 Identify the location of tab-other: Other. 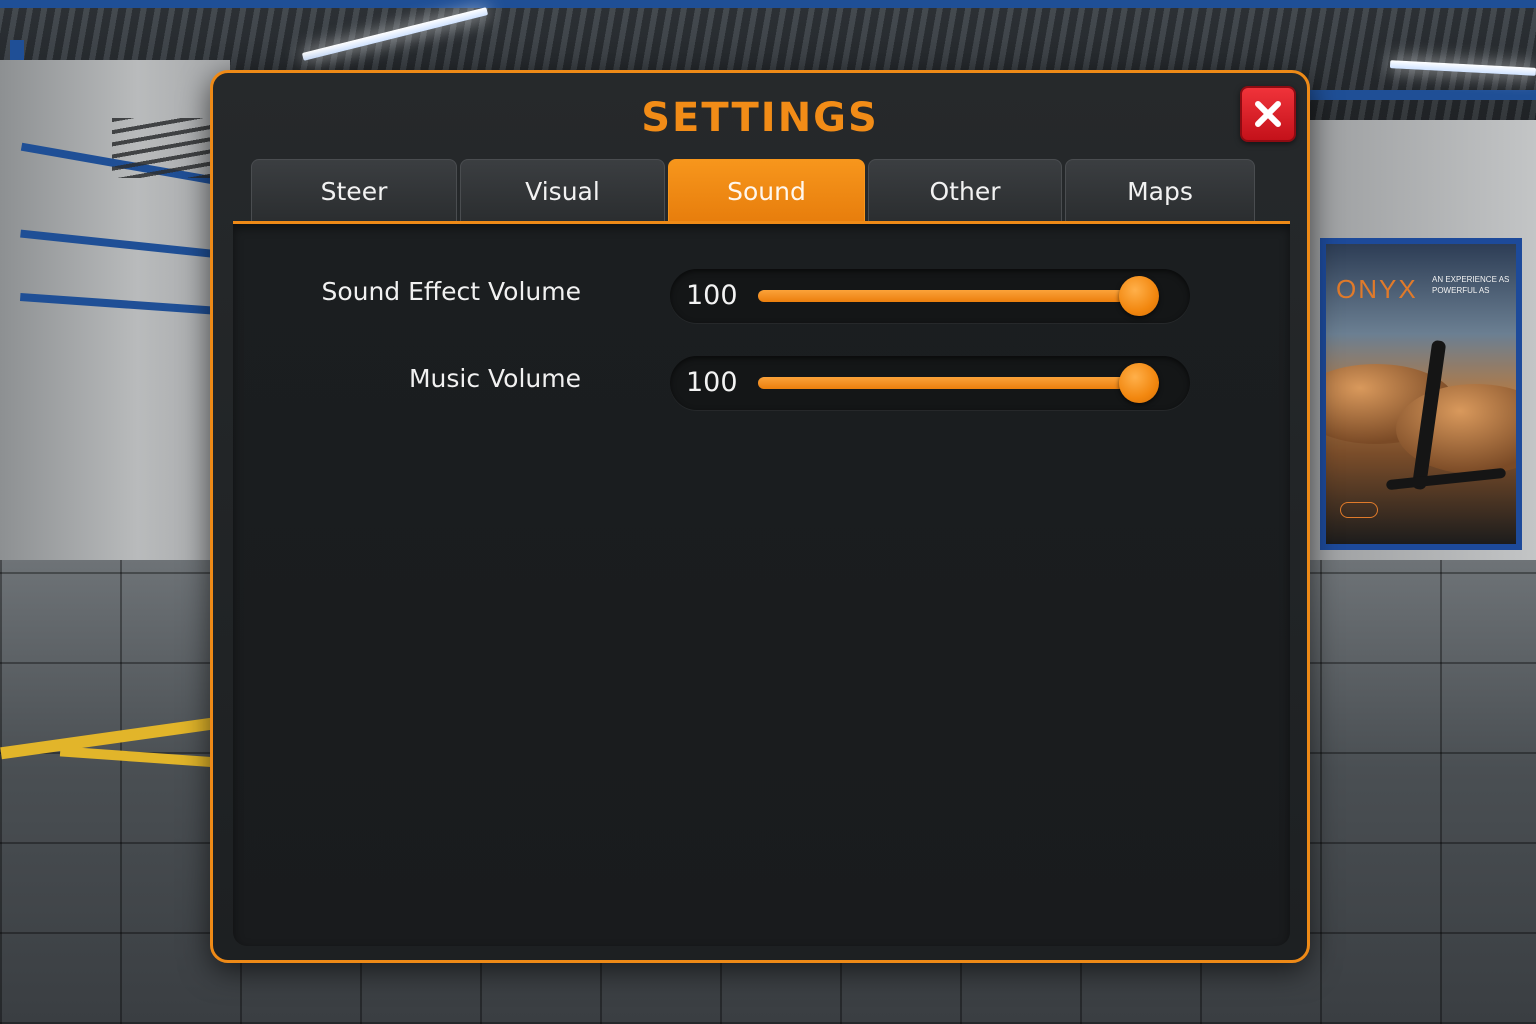
(965, 191).